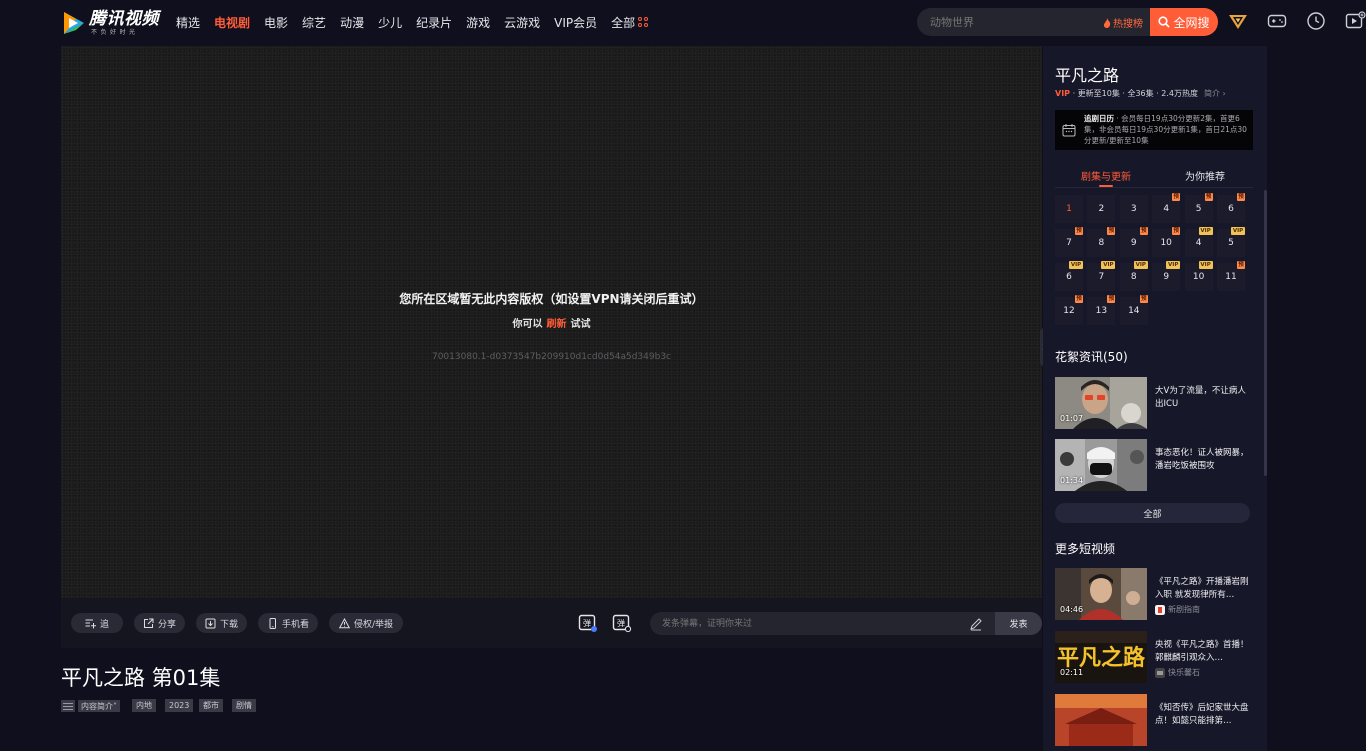  I want to click on video-duration: 02:11, so click(1072, 672).